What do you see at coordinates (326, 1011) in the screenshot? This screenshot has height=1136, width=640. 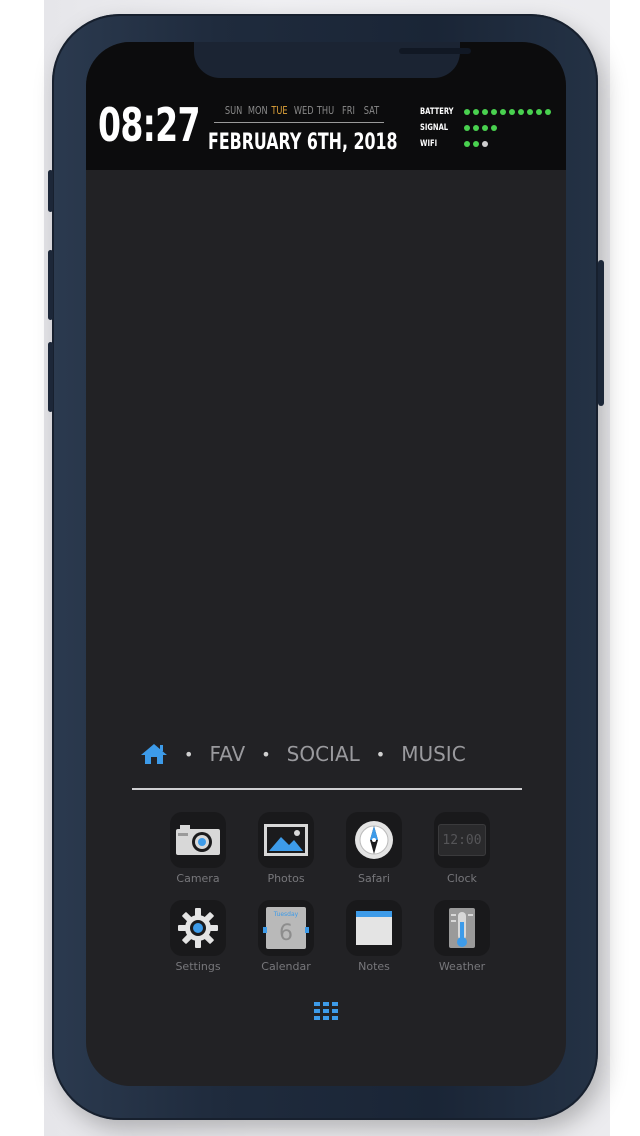 I see `grid-icon` at bounding box center [326, 1011].